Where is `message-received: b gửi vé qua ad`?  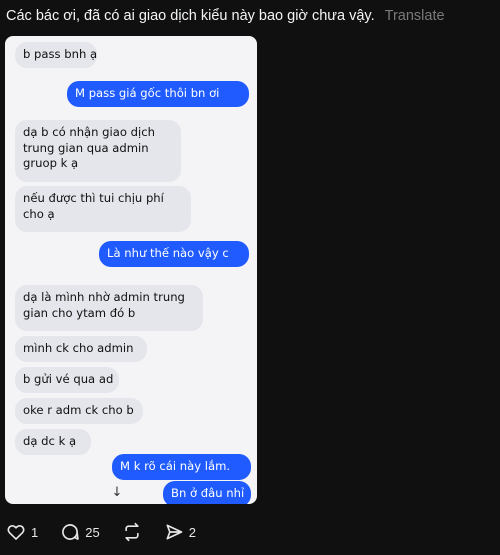
message-received: b gửi vé qua ad is located at coordinates (67, 380).